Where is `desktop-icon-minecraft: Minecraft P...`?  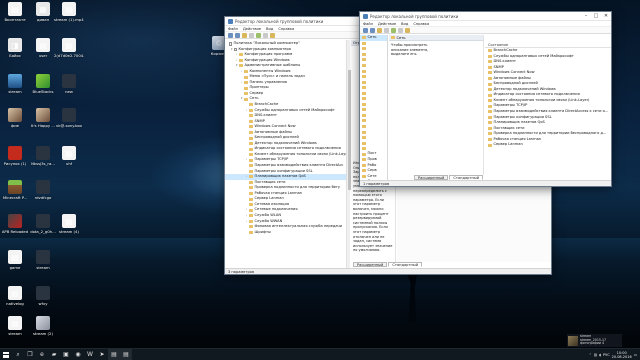 desktop-icon-minecraft: Minecraft P... is located at coordinates (15, 195).